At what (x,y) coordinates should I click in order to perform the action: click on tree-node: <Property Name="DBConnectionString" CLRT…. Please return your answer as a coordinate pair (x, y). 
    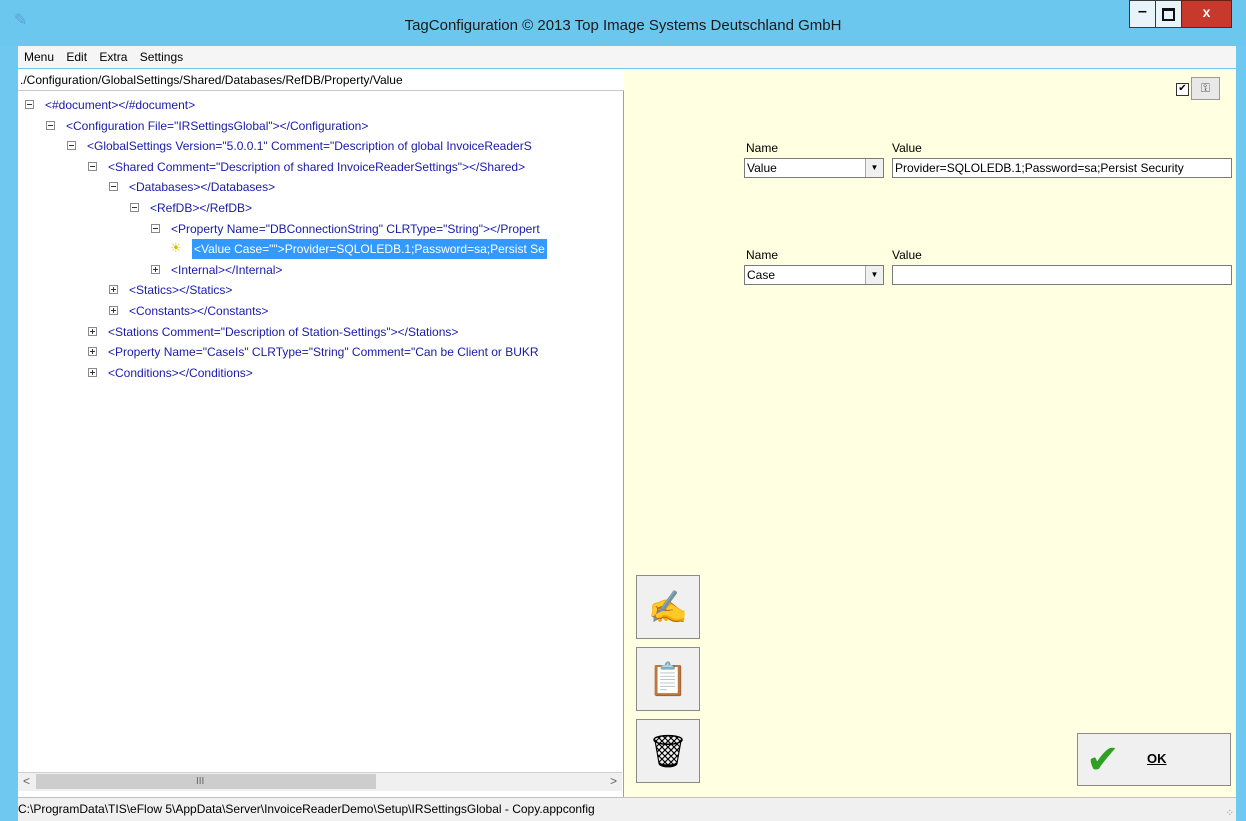
    Looking at the image, I should click on (320, 229).